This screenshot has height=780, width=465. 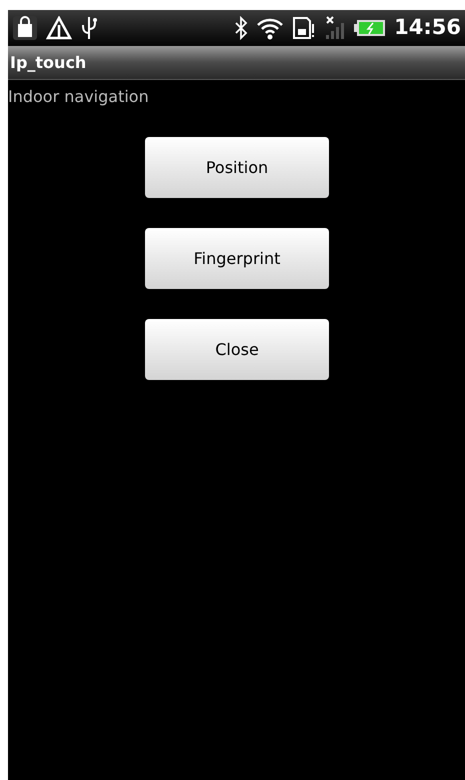 I want to click on battery-icon, so click(x=370, y=28).